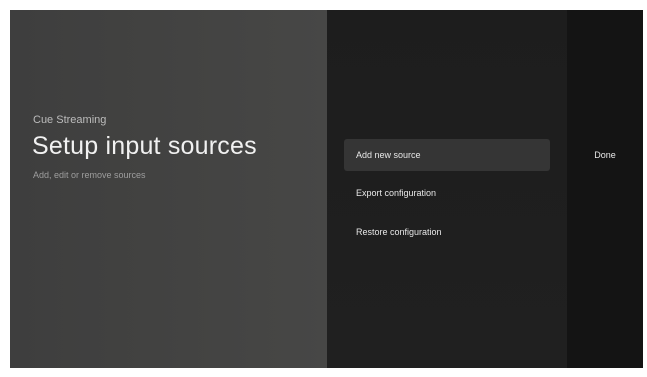 The height and width of the screenshot is (377, 647). What do you see at coordinates (144, 146) in the screenshot?
I see `page-title: Setup input sources` at bounding box center [144, 146].